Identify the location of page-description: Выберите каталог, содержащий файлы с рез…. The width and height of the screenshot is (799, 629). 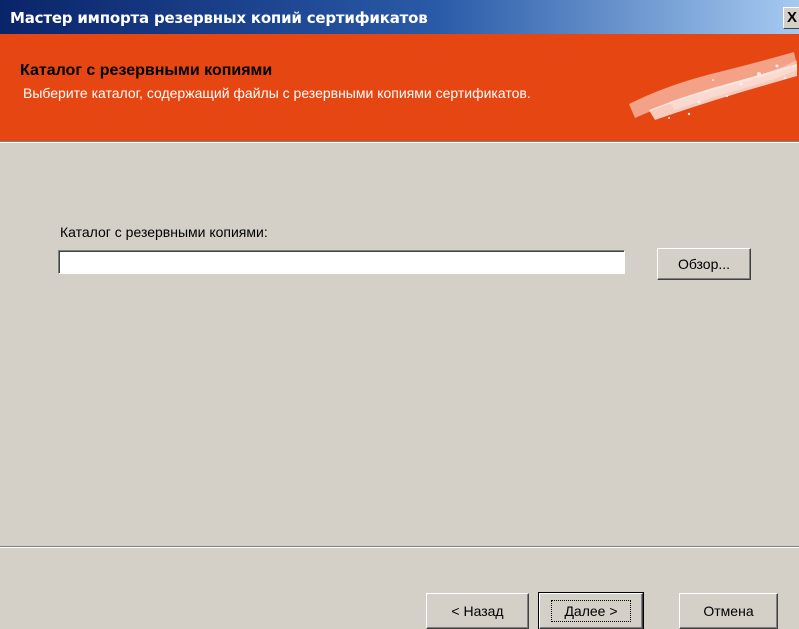
(277, 93).